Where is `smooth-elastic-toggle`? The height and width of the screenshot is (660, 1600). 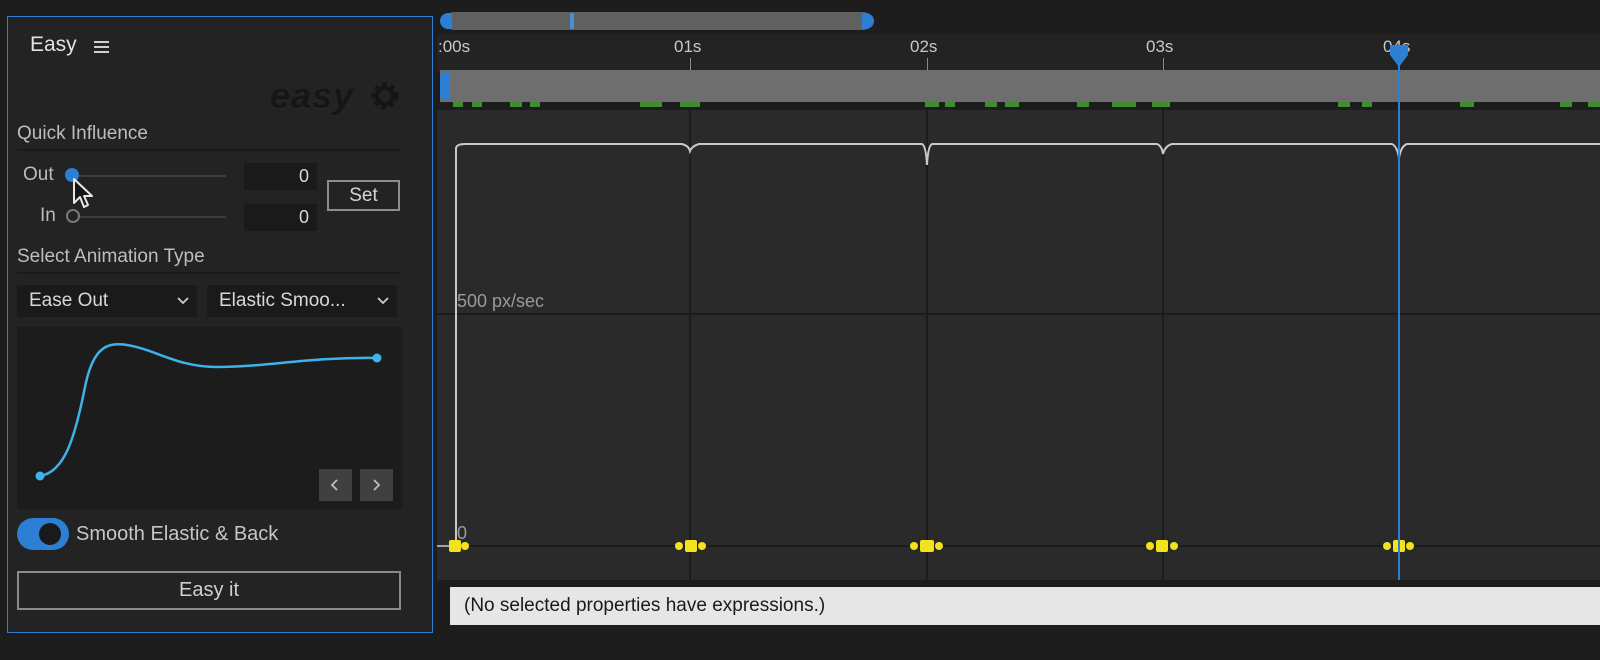 smooth-elastic-toggle is located at coordinates (43, 534).